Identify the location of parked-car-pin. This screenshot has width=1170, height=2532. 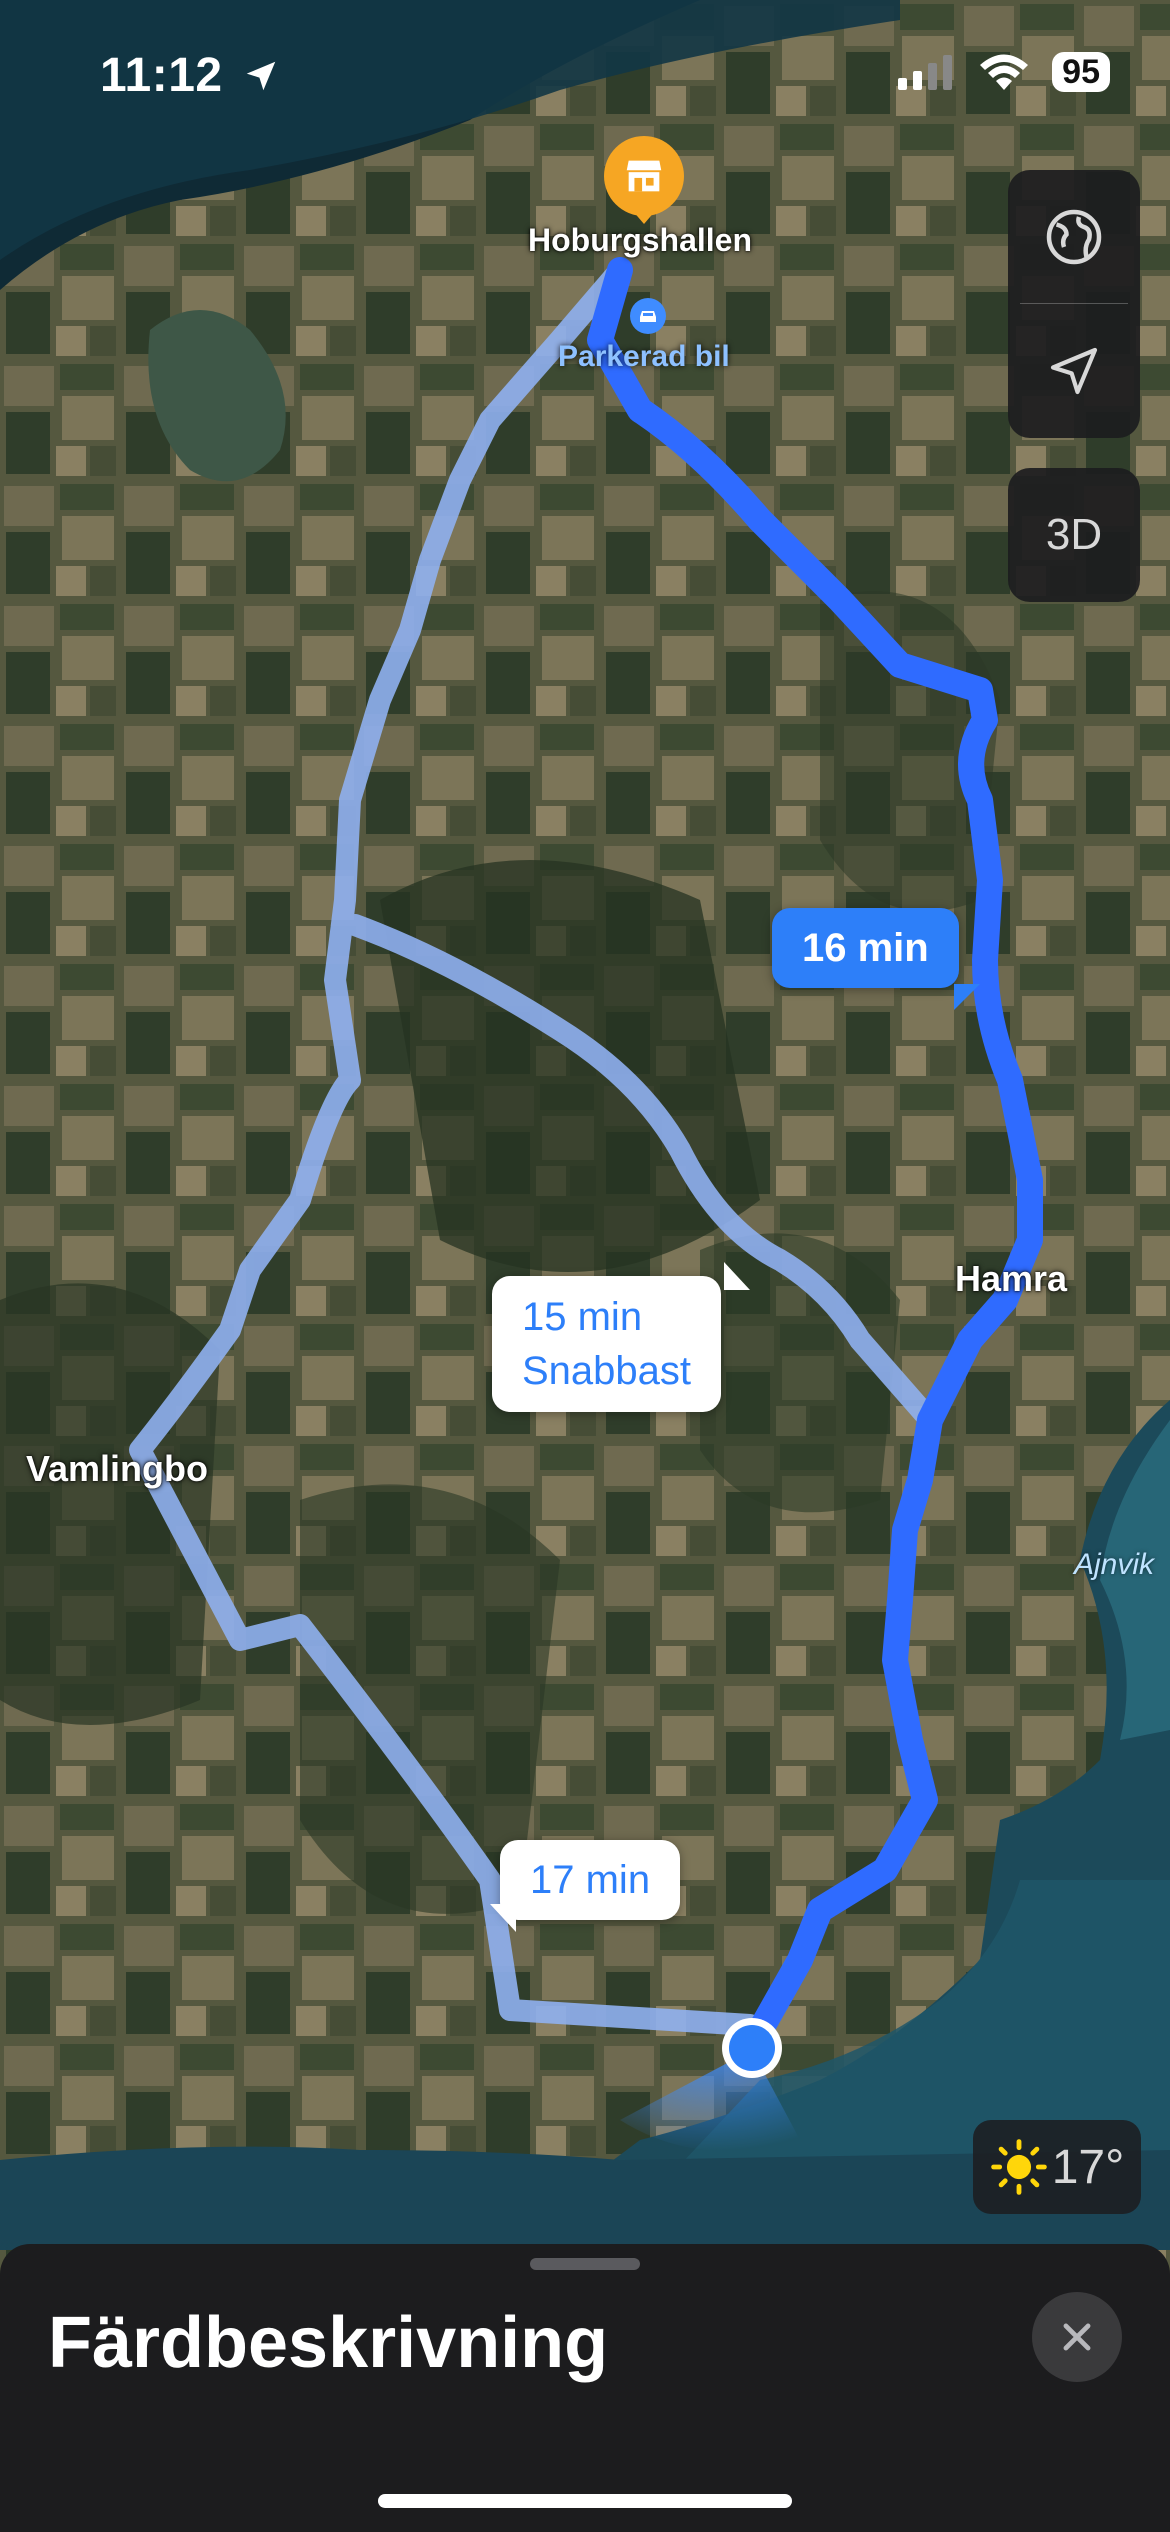
(648, 316).